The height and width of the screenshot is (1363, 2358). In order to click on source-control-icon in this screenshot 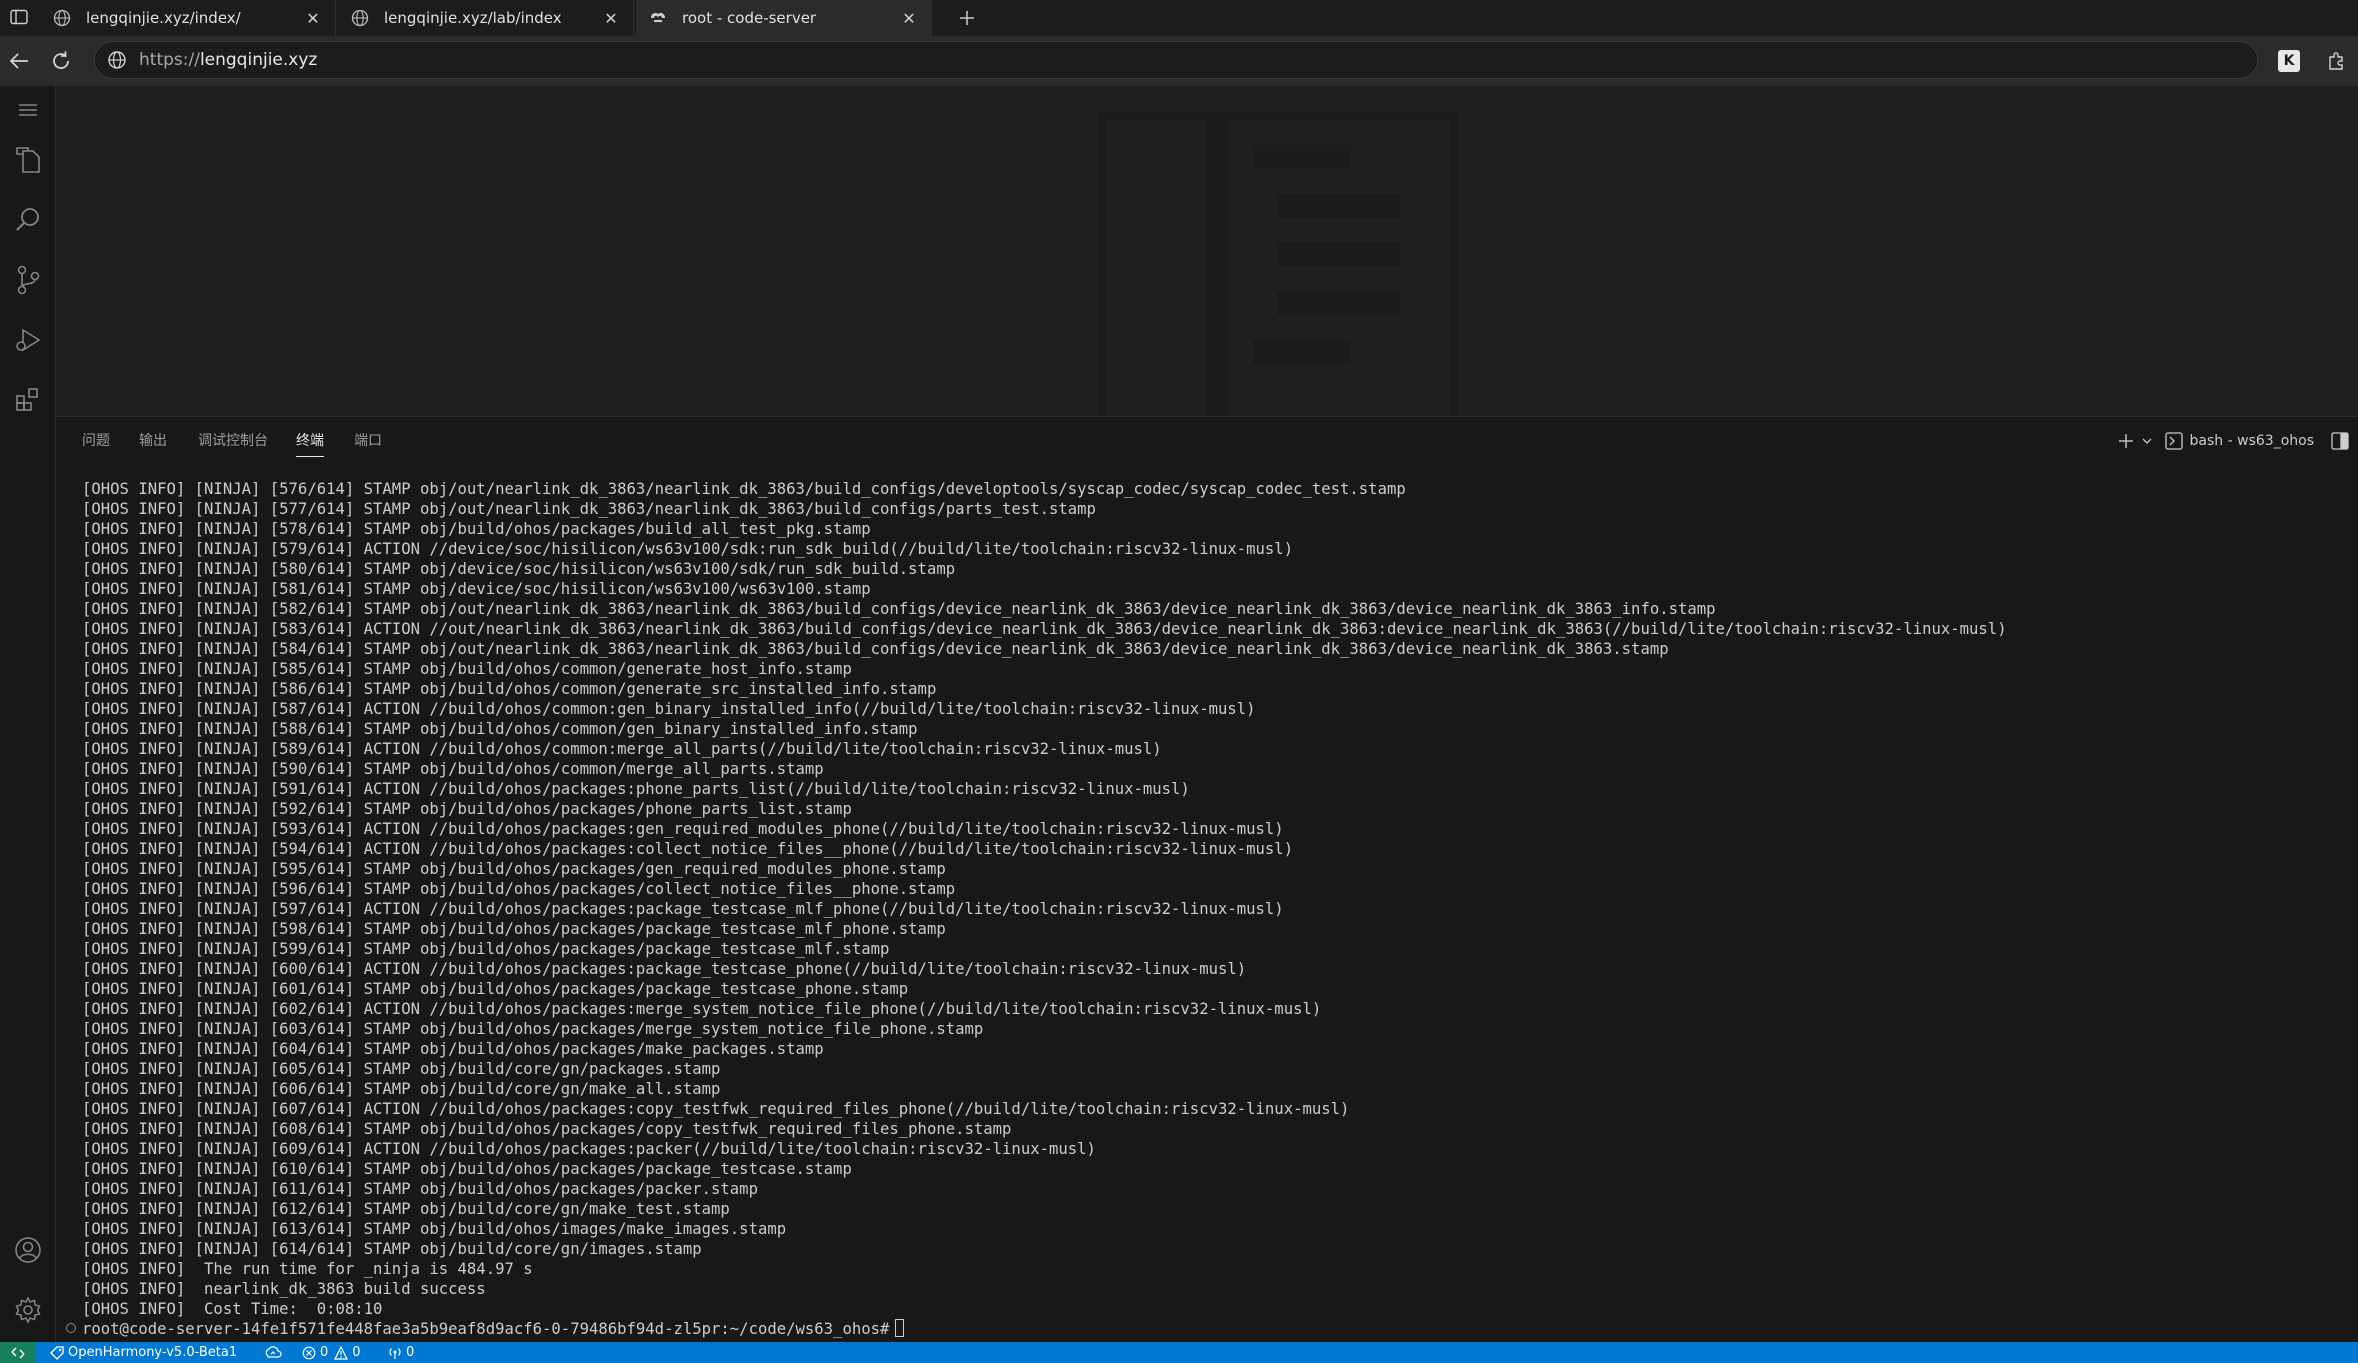, I will do `click(28, 280)`.